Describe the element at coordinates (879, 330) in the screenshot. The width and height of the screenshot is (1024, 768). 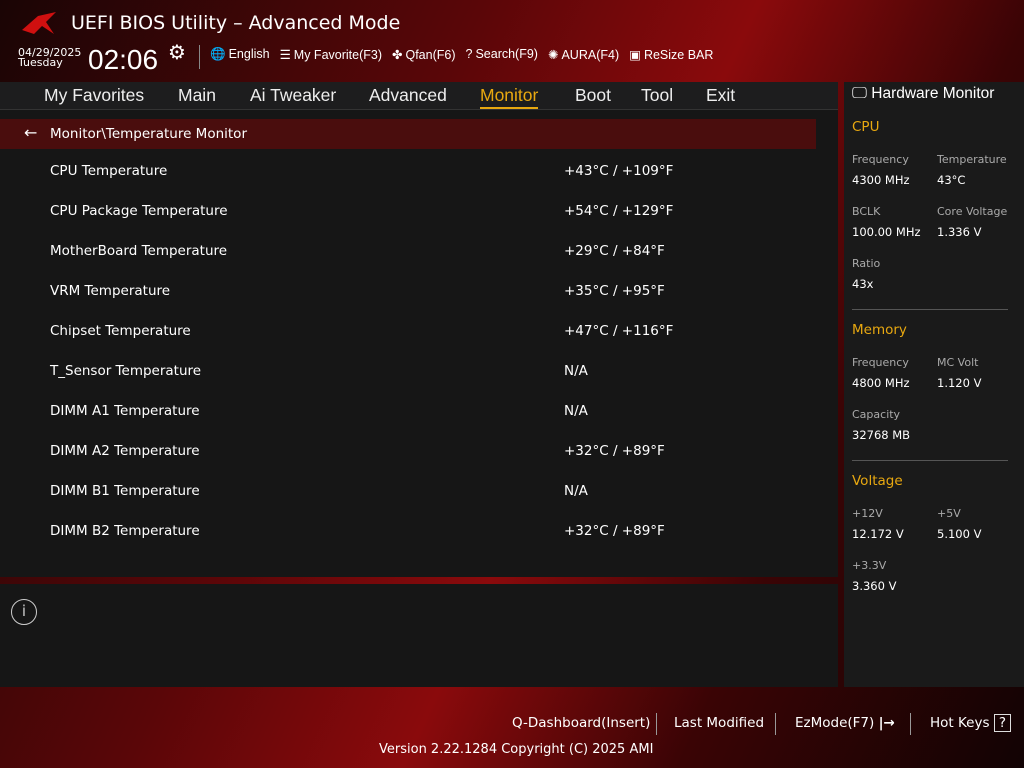
I see `memory-section-title: Memory` at that location.